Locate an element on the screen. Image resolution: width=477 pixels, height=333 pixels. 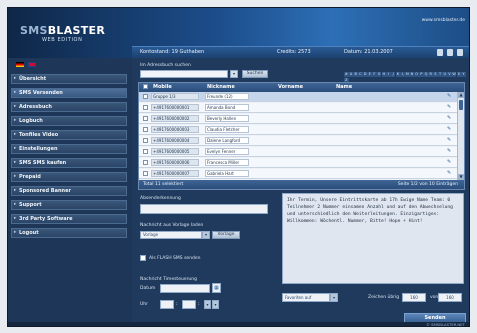
footer-text: © SMSBLASTER.NET is located at coordinates (445, 324).